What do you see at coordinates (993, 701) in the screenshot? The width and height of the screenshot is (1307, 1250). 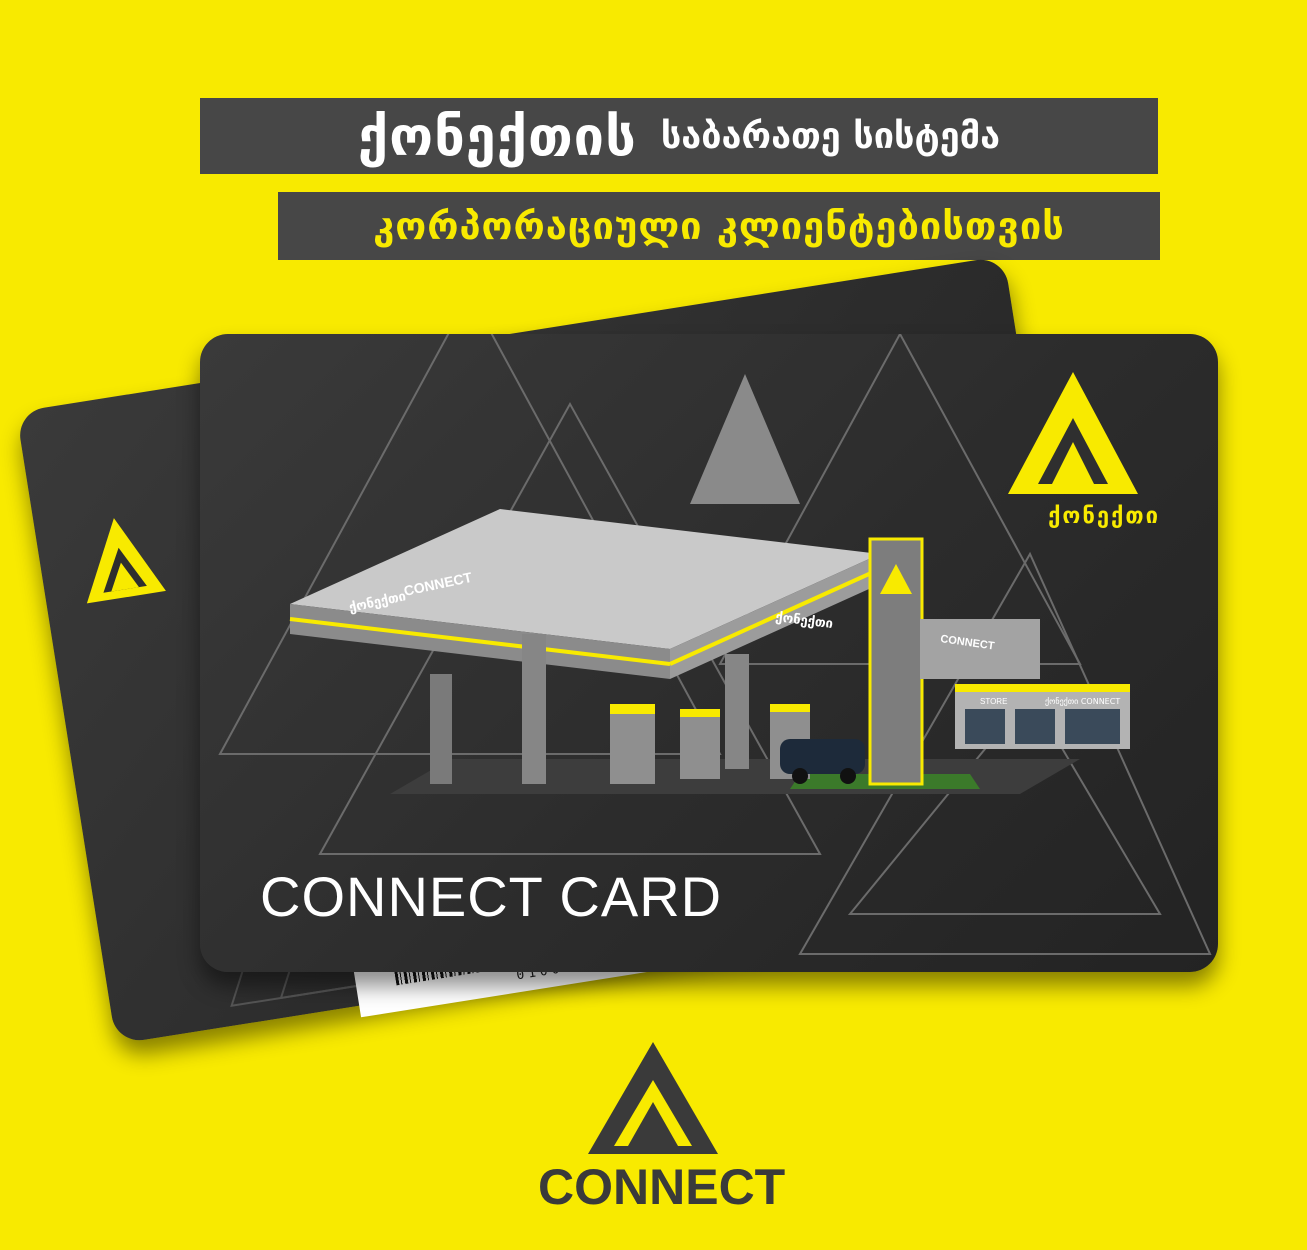 I see `store-label: STORE` at bounding box center [993, 701].